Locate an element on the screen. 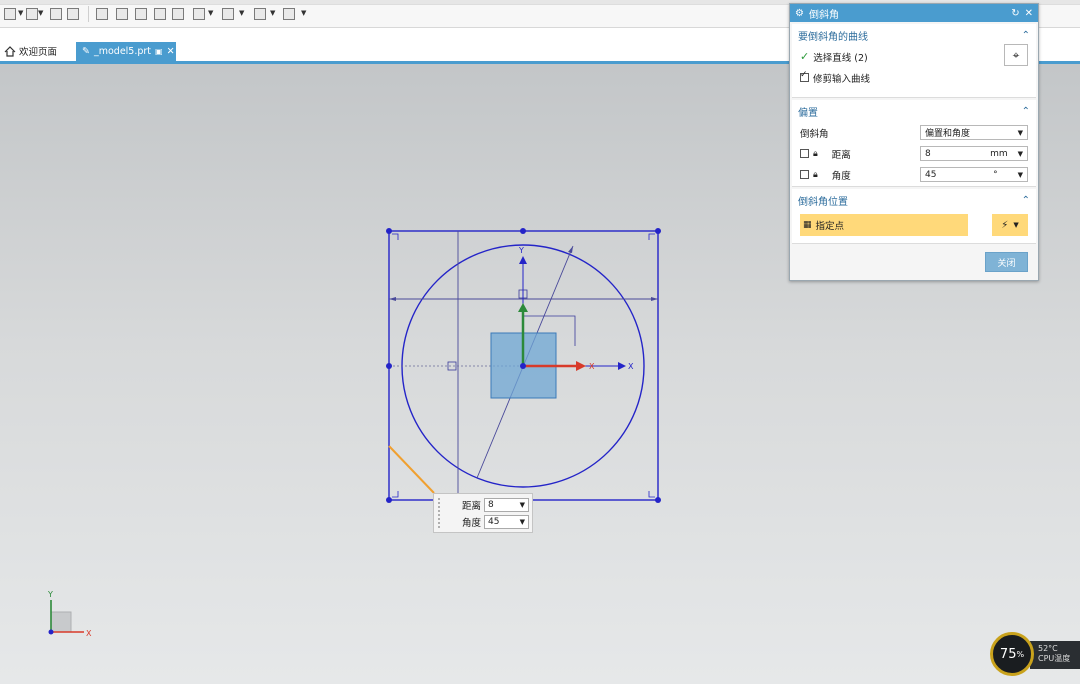 This screenshot has width=1080, height=684. cpu-gauge: 52°C CPU温度 75% is located at coordinates (1035, 656).